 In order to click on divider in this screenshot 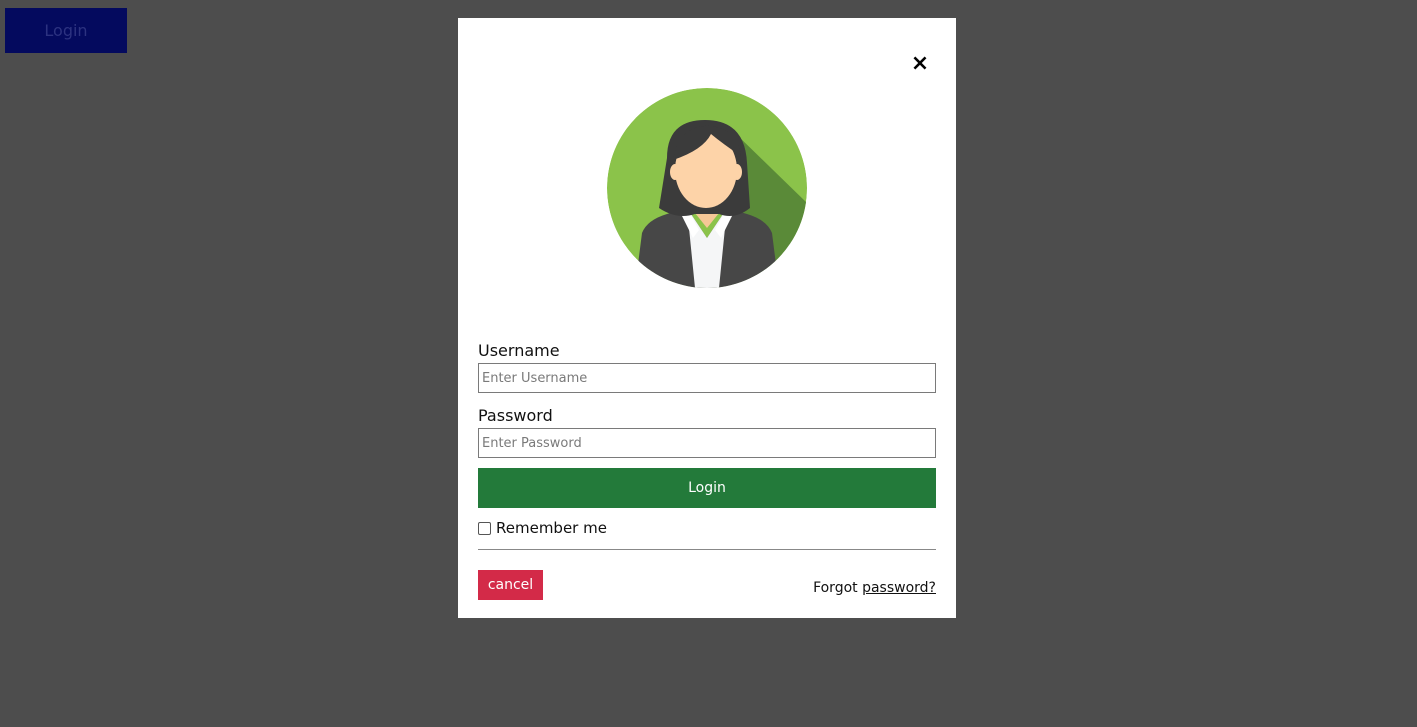, I will do `click(707, 549)`.